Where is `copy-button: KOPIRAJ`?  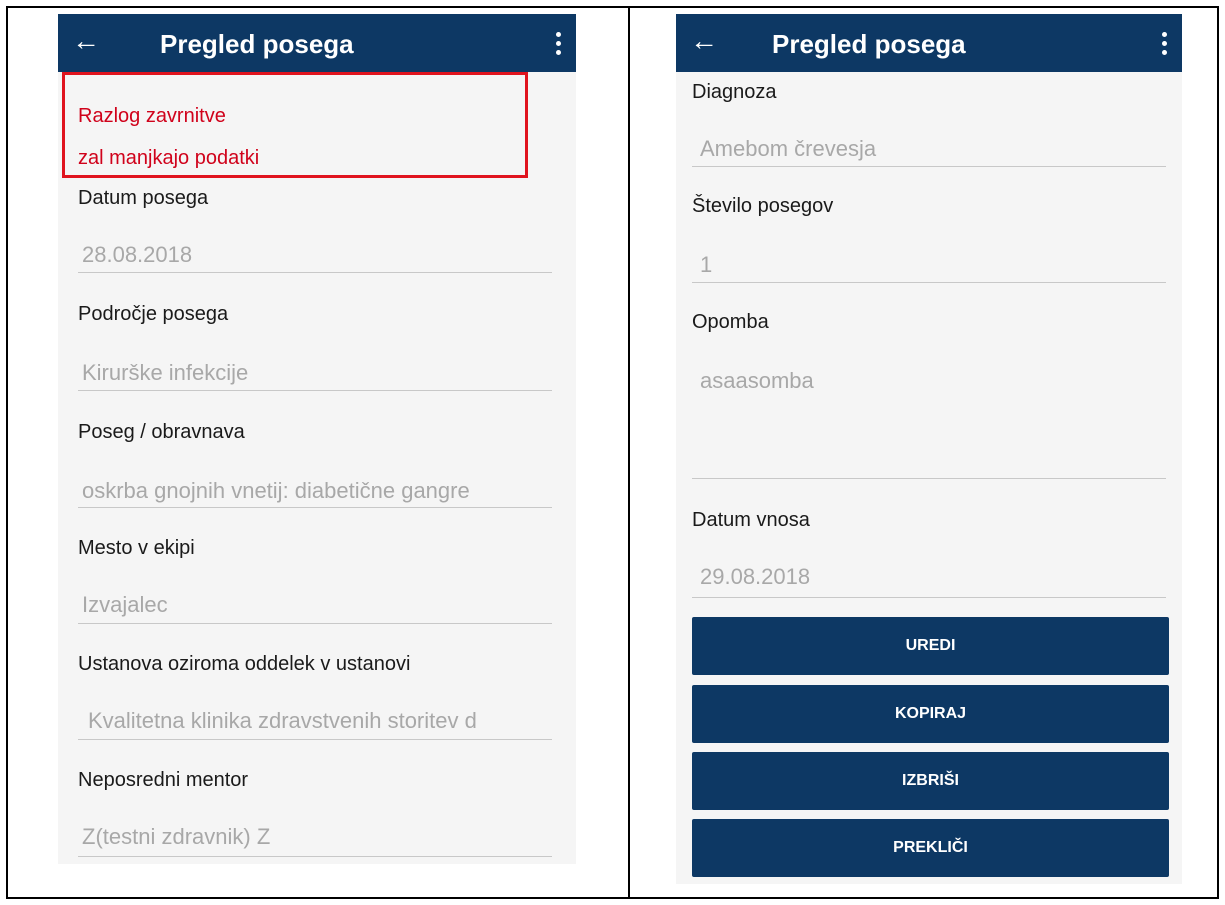
copy-button: KOPIRAJ is located at coordinates (930, 714).